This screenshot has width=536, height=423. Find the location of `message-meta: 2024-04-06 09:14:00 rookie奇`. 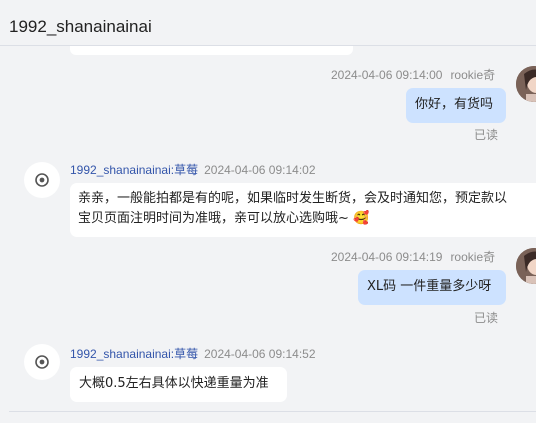

message-meta: 2024-04-06 09:14:00 rookie奇 is located at coordinates (413, 74).